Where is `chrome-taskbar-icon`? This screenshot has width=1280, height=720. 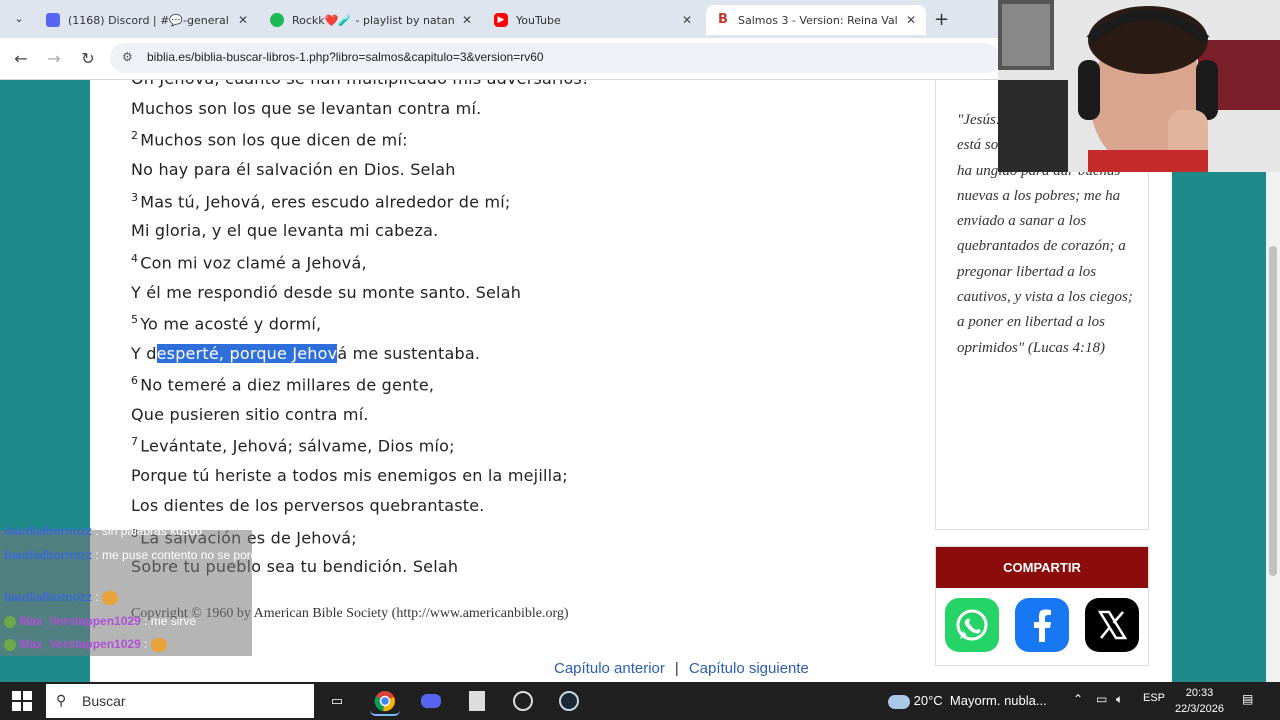
chrome-taskbar-icon is located at coordinates (385, 701).